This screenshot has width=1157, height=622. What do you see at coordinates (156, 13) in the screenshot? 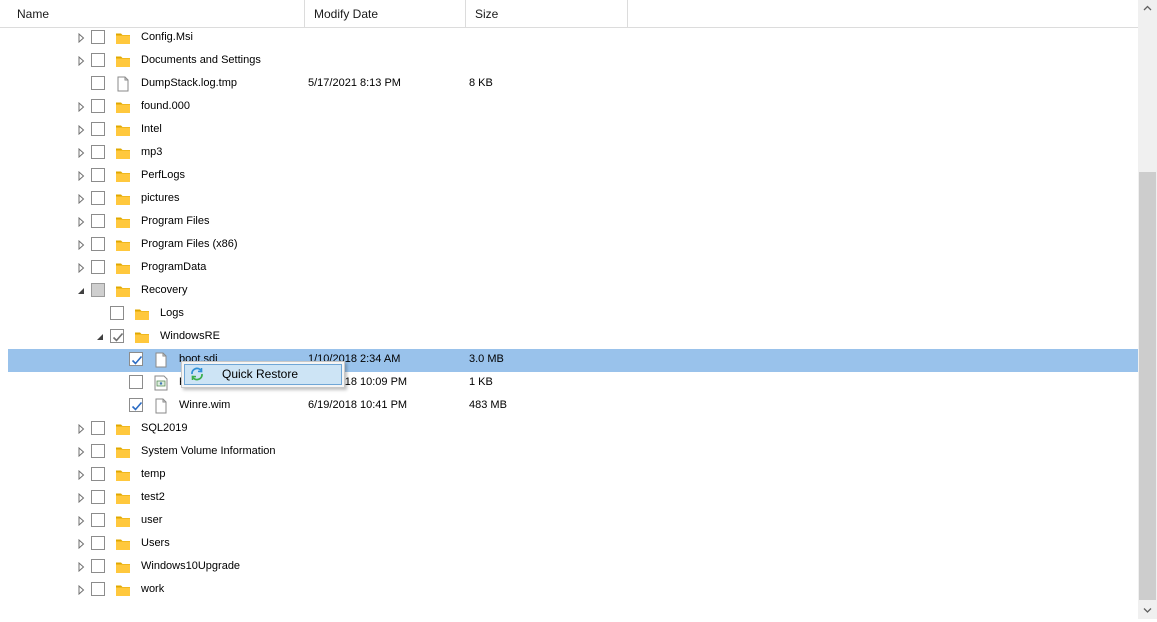
I see `column-header-name: Name` at bounding box center [156, 13].